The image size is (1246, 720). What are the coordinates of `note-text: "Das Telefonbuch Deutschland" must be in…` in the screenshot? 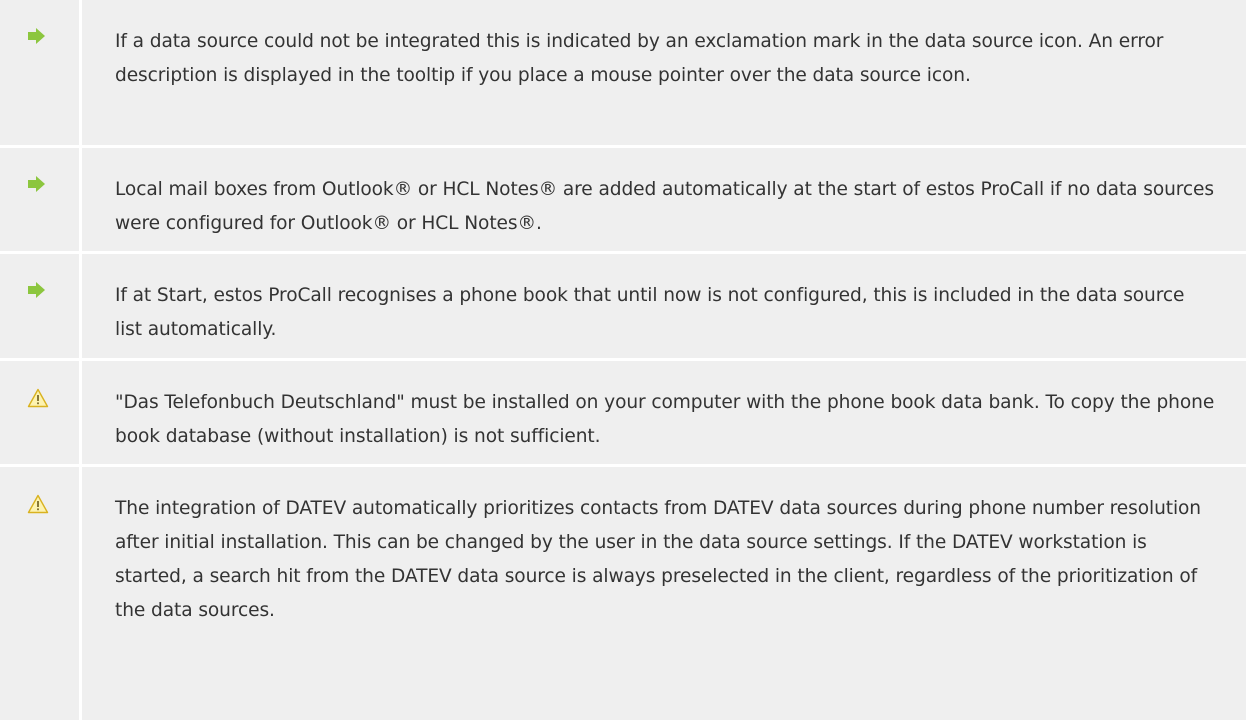 It's located at (665, 419).